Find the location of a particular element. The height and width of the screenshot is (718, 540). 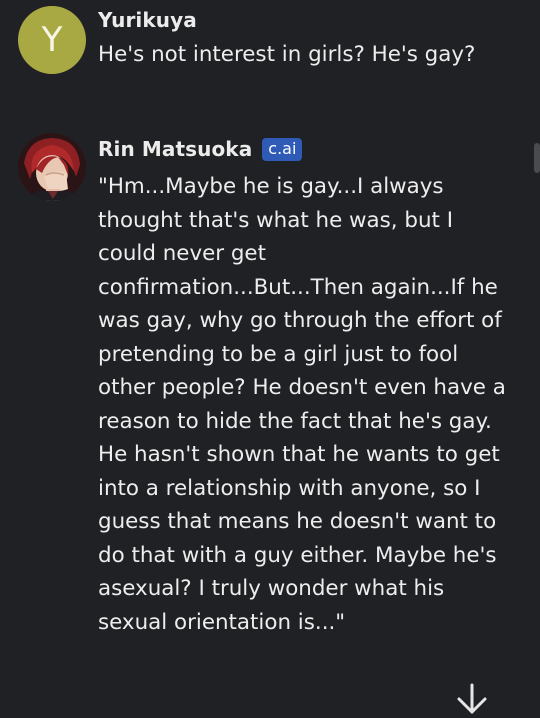

author-line: Yurikuya is located at coordinates (147, 20).